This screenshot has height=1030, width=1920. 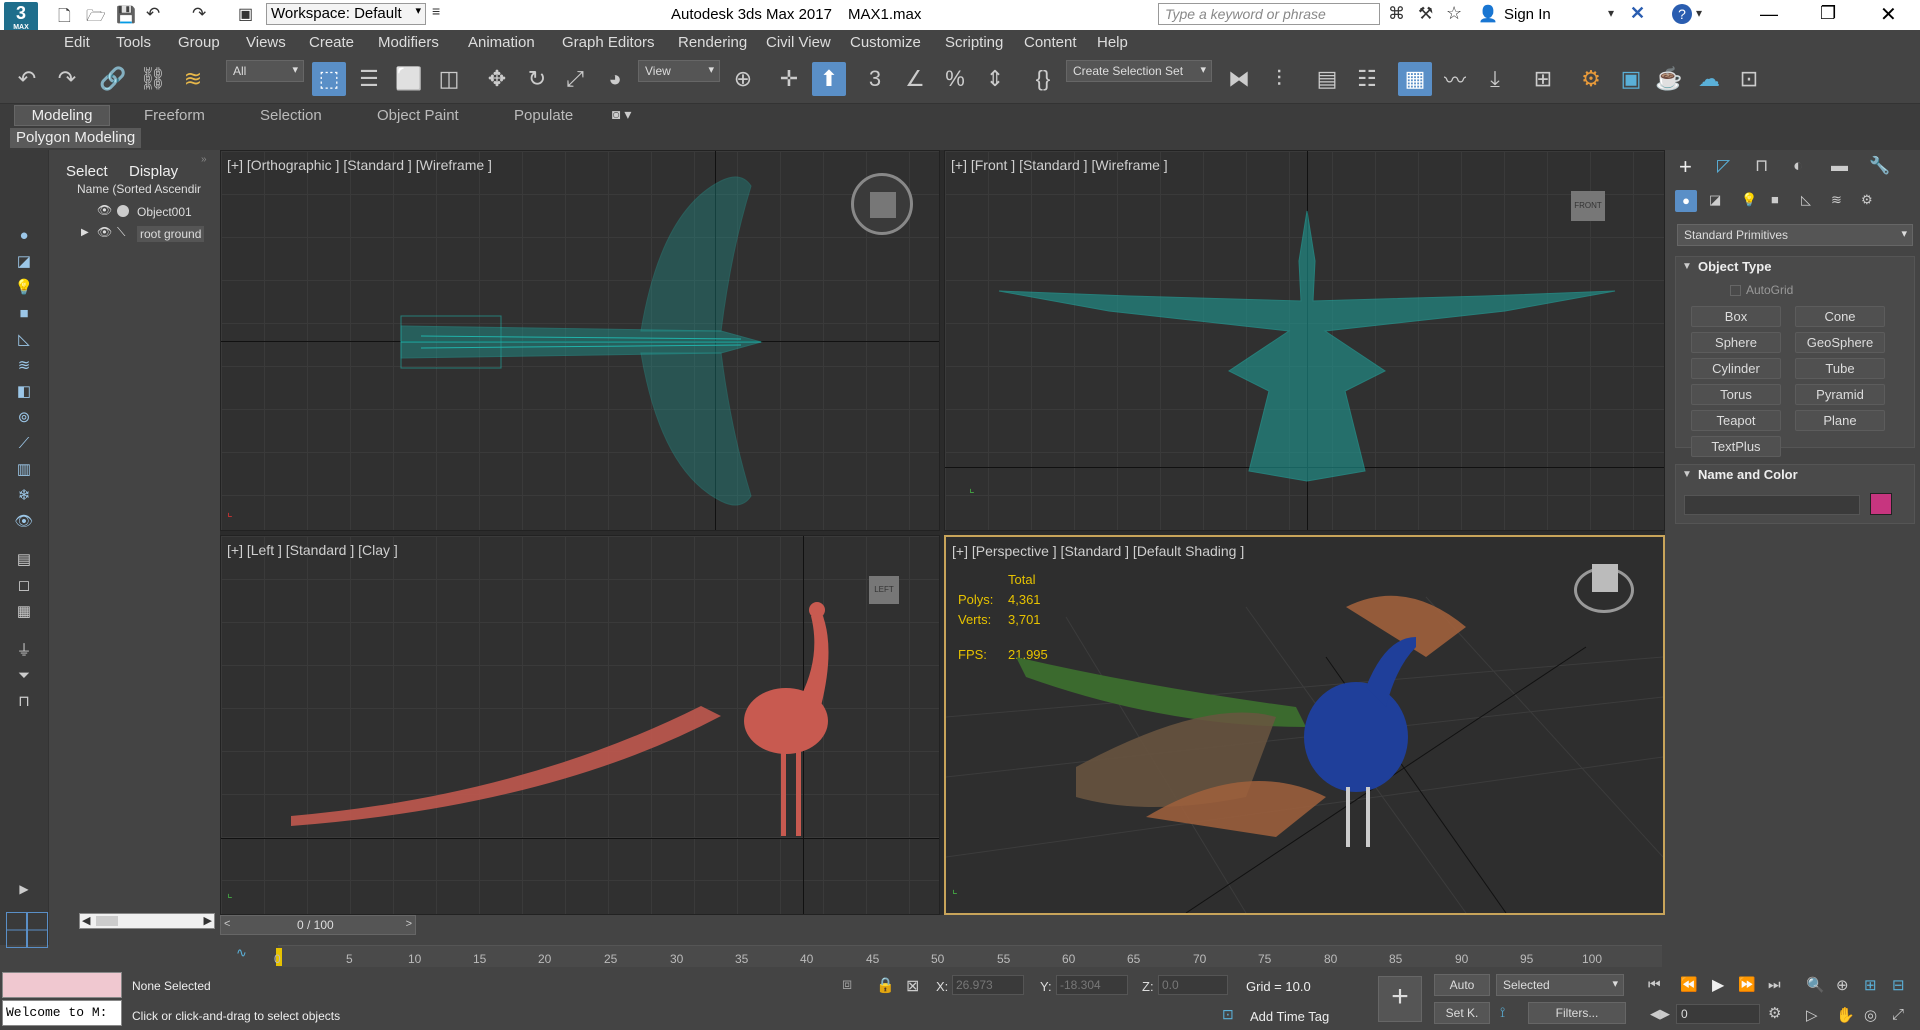 What do you see at coordinates (912, 986) in the screenshot?
I see `absolute-mode-icon: ⊠` at bounding box center [912, 986].